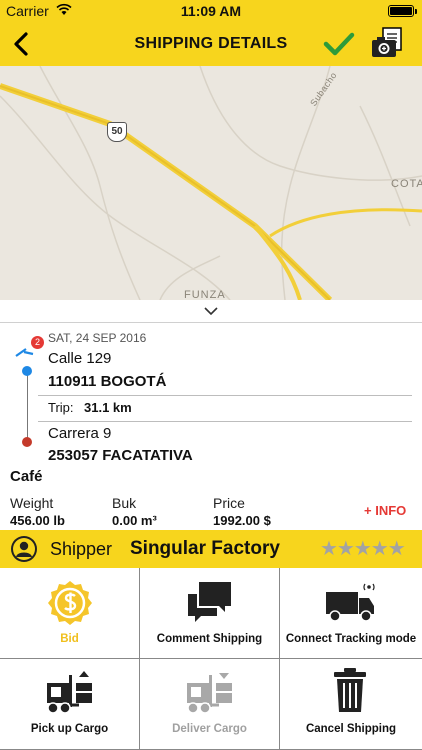 Image resolution: width=422 pixels, height=750 pixels. I want to click on battery-icon, so click(401, 11).